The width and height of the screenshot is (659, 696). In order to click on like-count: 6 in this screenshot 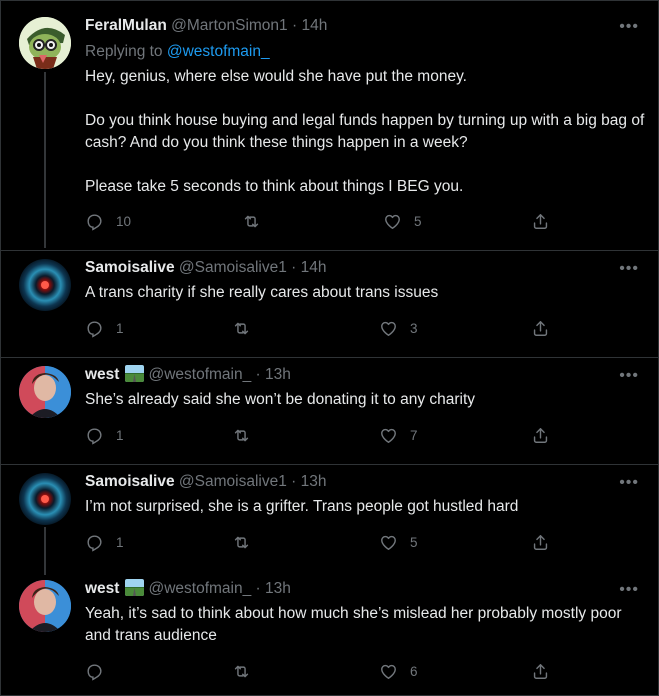, I will do `click(414, 671)`.